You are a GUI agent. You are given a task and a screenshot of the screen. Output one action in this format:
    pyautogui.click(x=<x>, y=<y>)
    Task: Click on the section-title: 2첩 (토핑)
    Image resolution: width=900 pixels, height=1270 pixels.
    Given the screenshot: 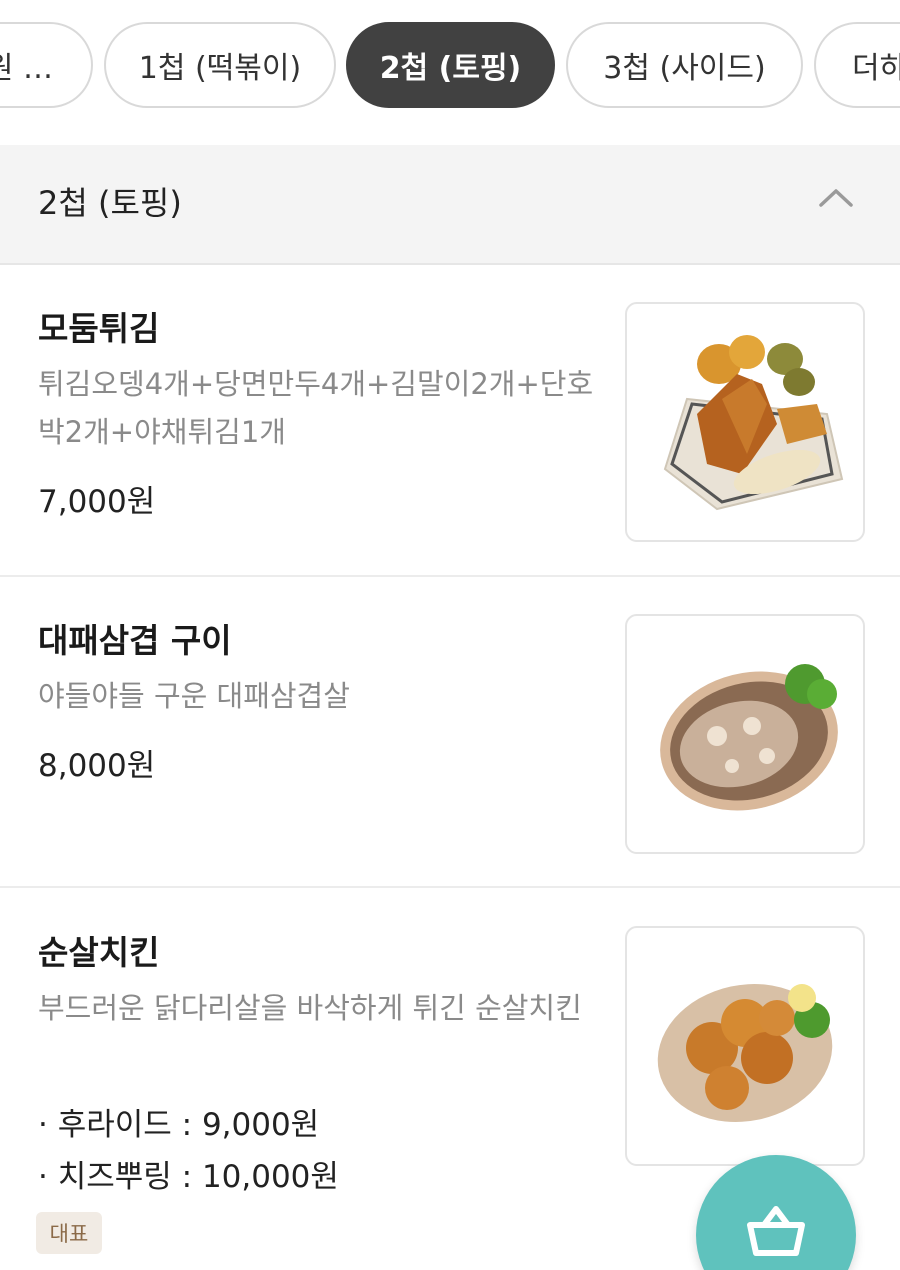 What is the action you would take?
    pyautogui.click(x=110, y=203)
    